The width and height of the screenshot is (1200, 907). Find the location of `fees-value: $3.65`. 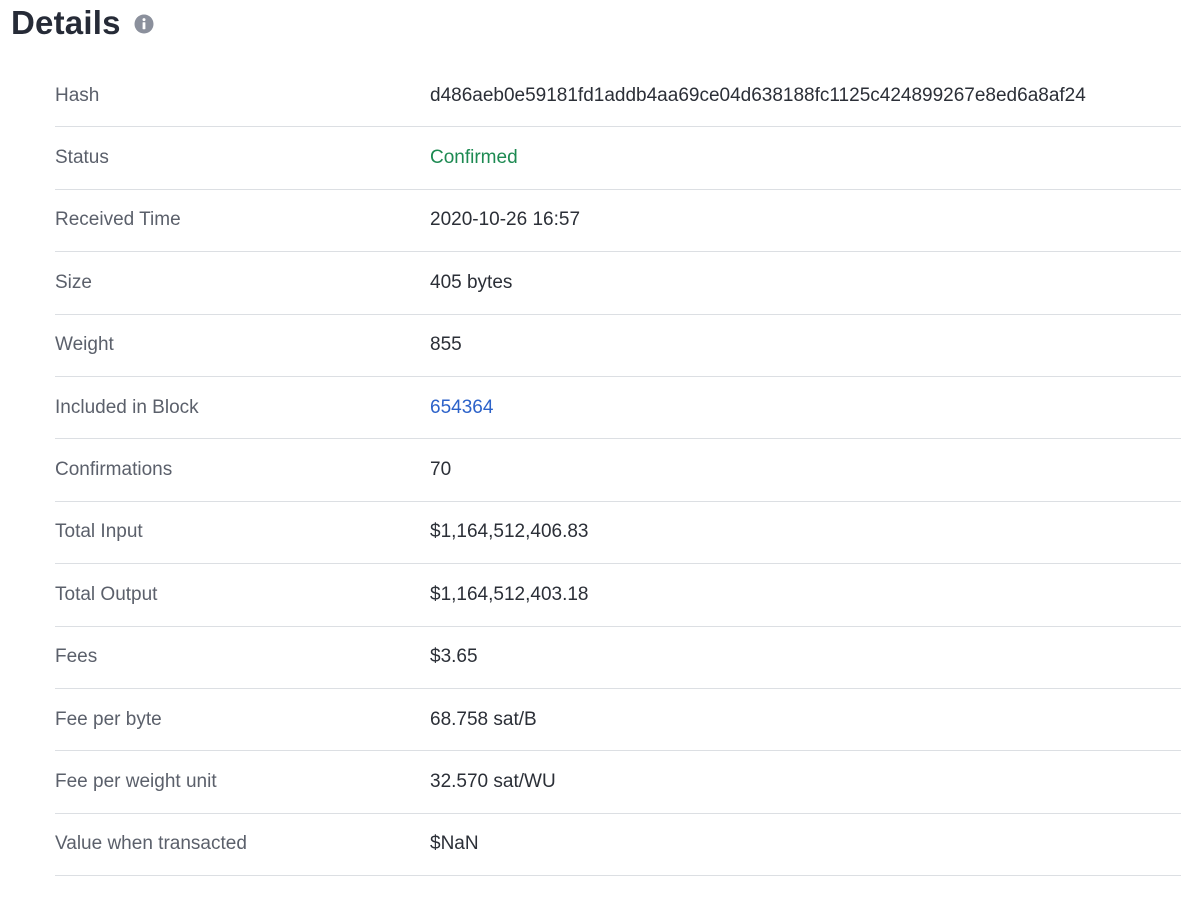

fees-value: $3.65 is located at coordinates (454, 657).